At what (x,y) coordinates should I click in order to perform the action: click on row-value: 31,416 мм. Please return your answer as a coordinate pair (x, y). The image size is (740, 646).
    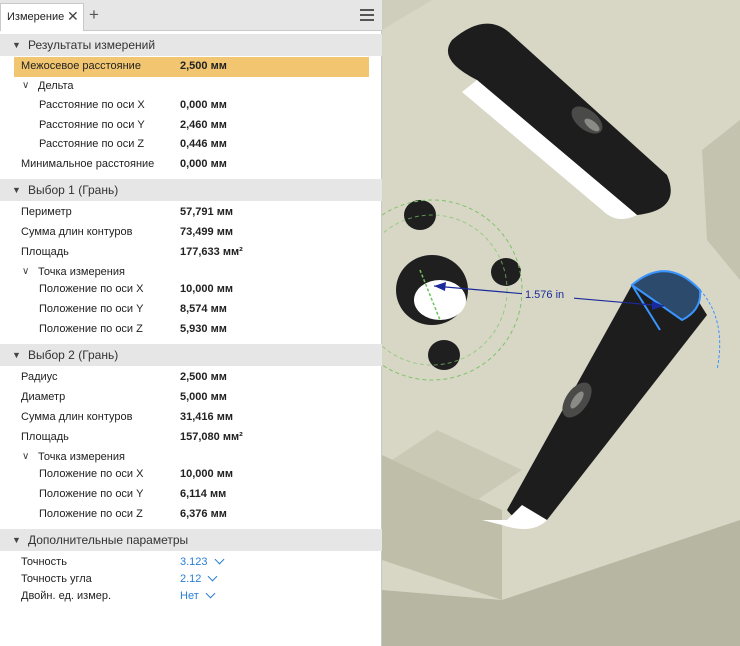
    Looking at the image, I should click on (206, 417).